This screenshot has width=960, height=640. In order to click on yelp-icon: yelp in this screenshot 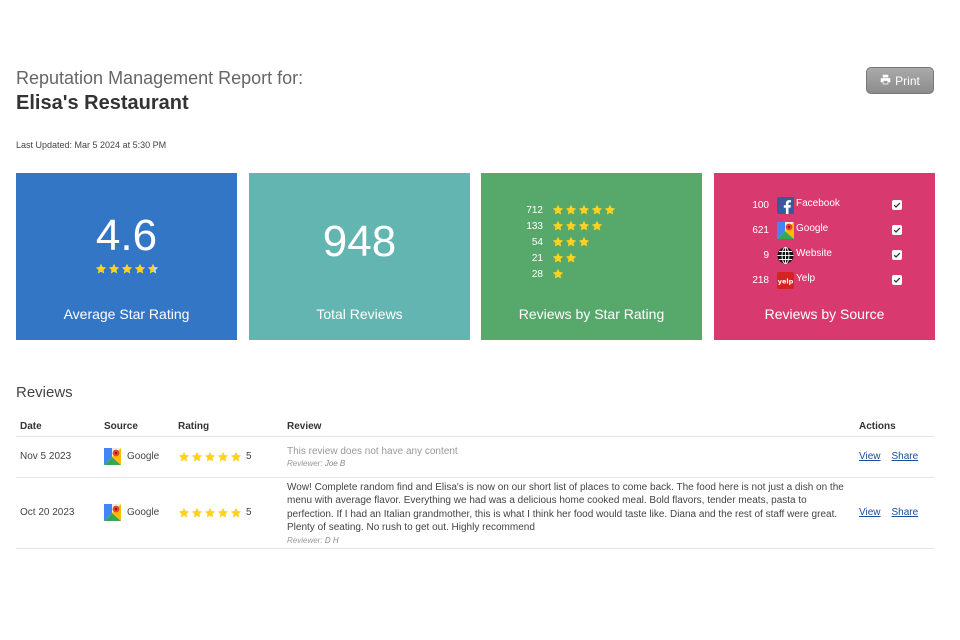, I will do `click(785, 280)`.